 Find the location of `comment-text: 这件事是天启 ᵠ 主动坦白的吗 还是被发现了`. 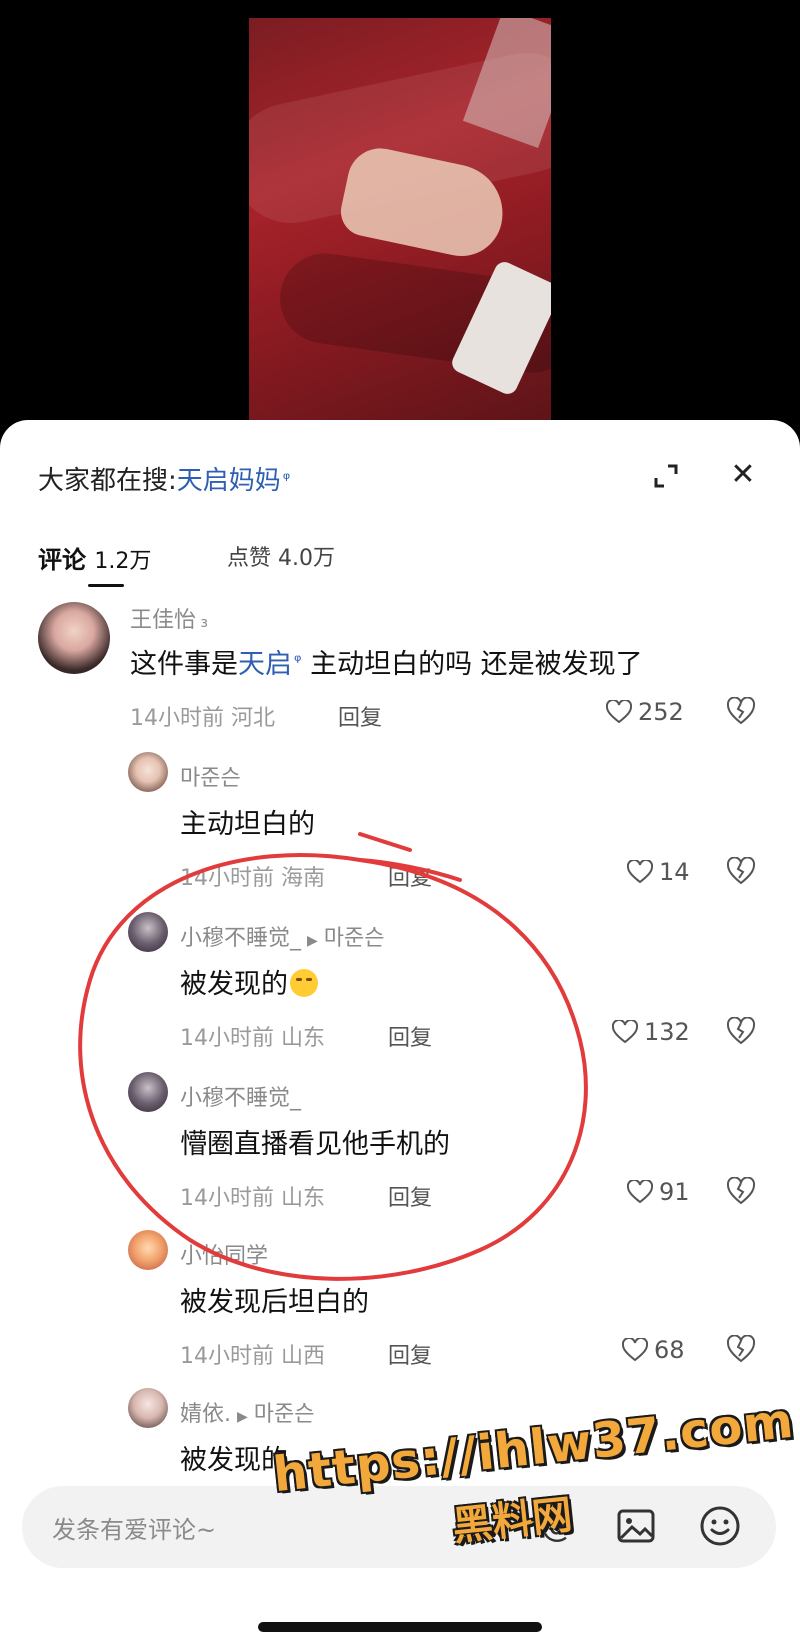

comment-text: 这件事是天启 ᵠ 主动坦白的吗 还是被发现了 is located at coordinates (386, 664).